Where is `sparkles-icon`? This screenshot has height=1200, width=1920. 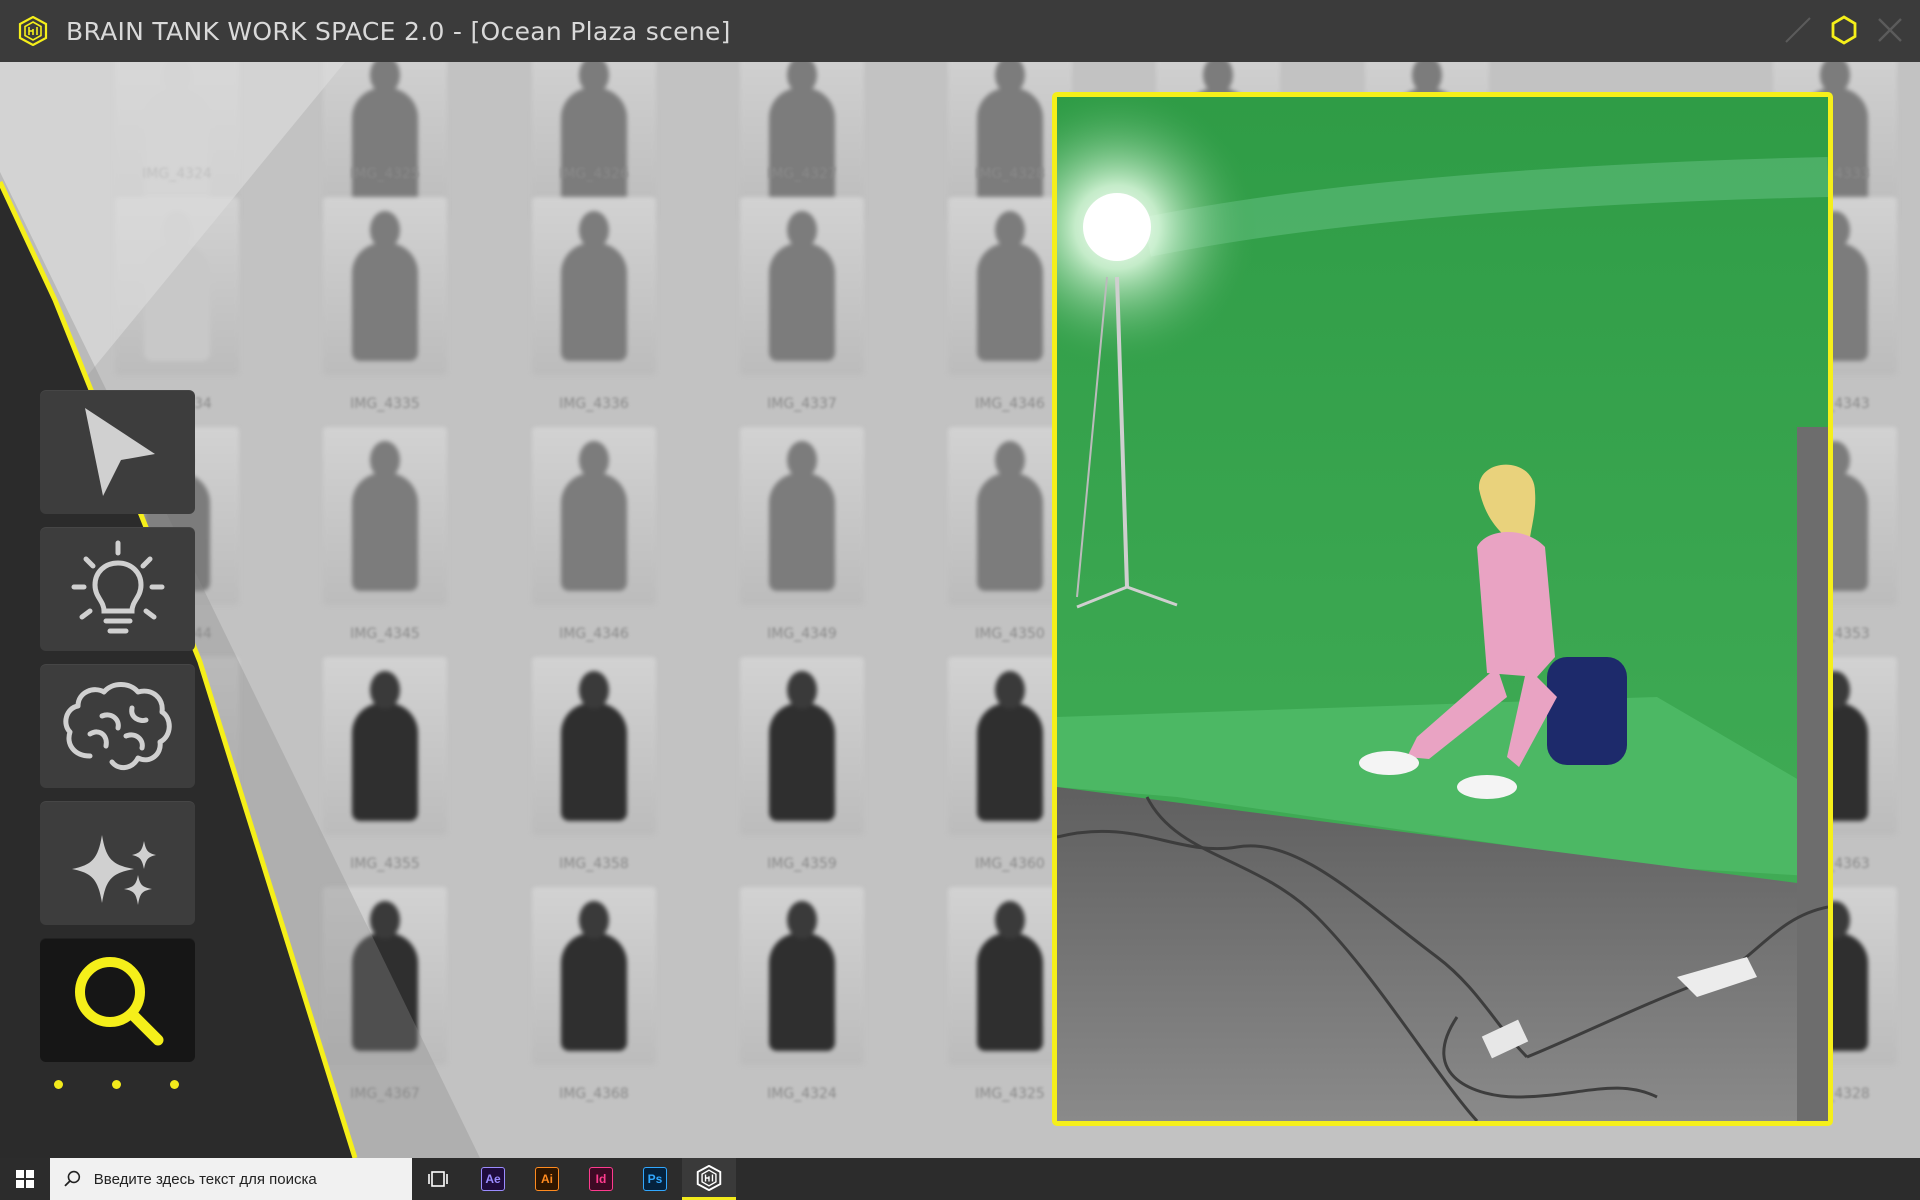 sparkles-icon is located at coordinates (113, 870).